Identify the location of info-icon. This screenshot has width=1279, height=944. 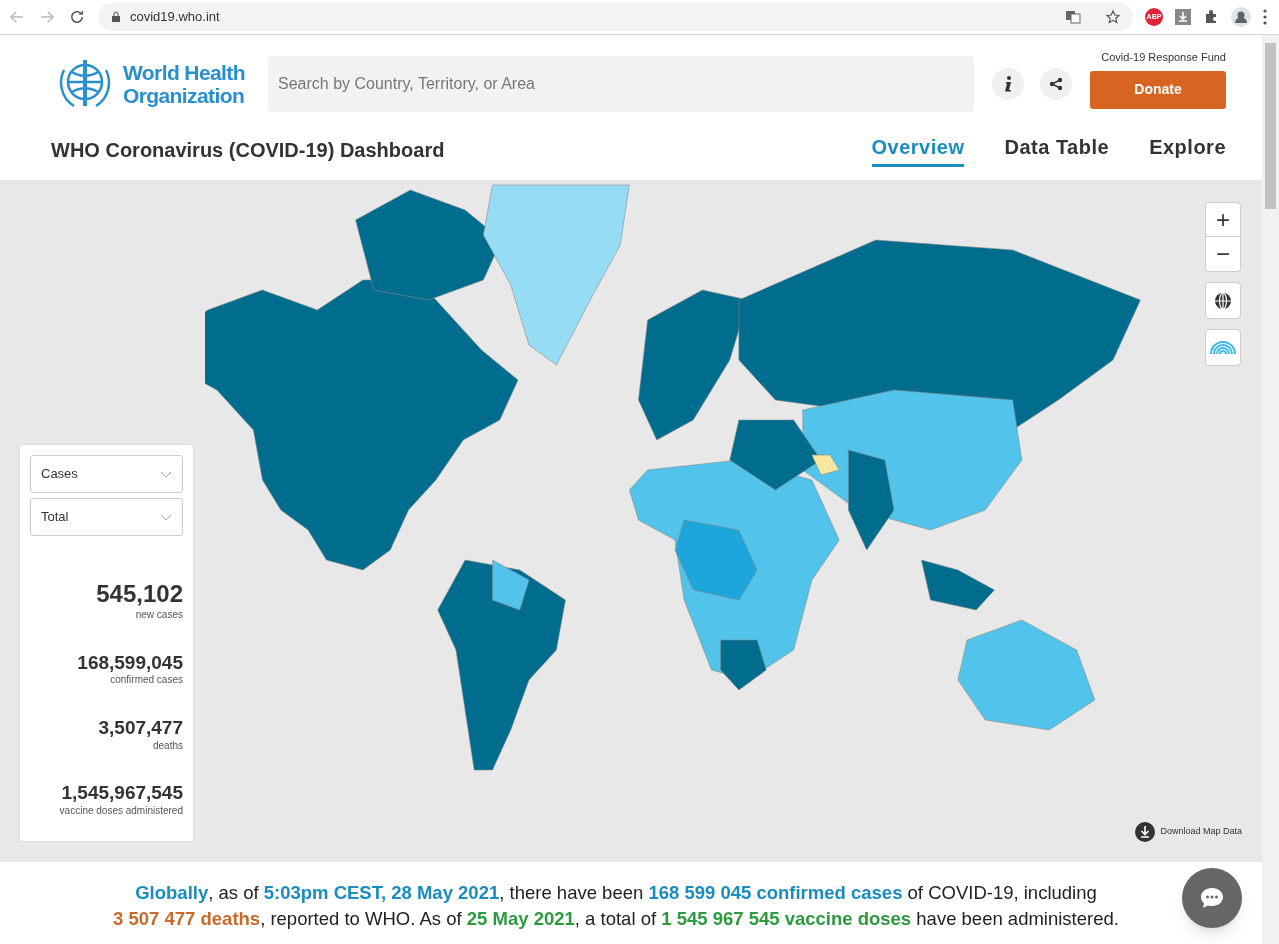
(1008, 84).